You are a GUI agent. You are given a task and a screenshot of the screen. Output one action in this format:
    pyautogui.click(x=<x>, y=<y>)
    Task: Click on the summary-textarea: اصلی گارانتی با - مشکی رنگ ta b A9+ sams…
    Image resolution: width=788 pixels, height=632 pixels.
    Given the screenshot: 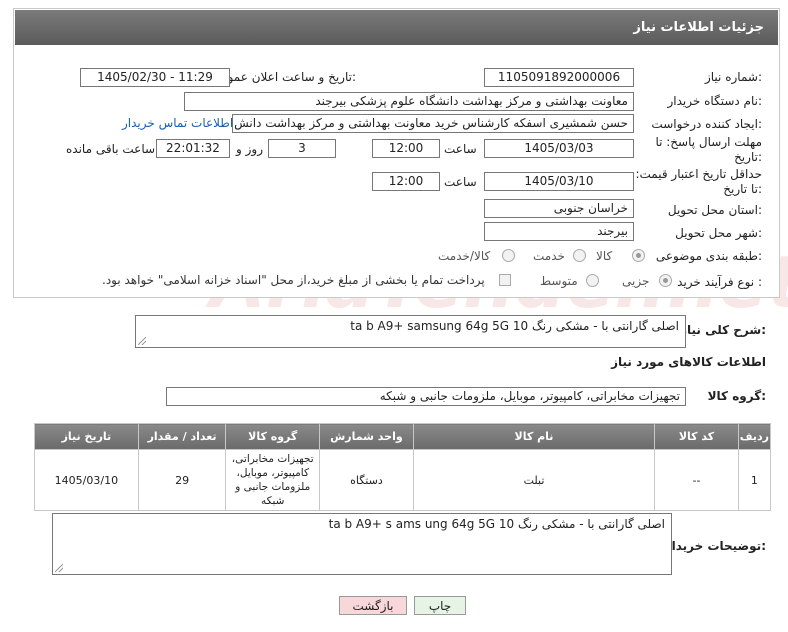 What is the action you would take?
    pyautogui.click(x=410, y=331)
    